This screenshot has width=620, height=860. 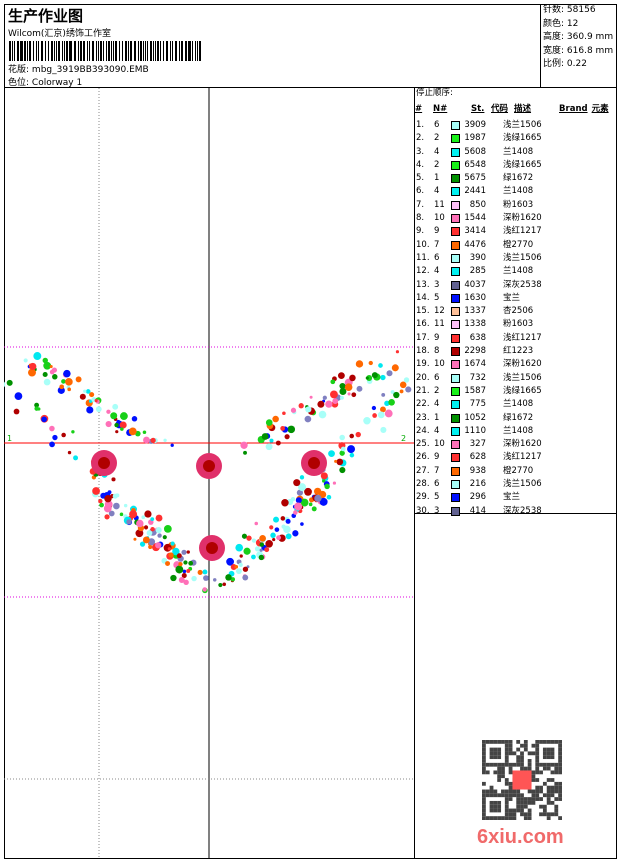 I want to click on row-index: 15., so click(x=423, y=311).